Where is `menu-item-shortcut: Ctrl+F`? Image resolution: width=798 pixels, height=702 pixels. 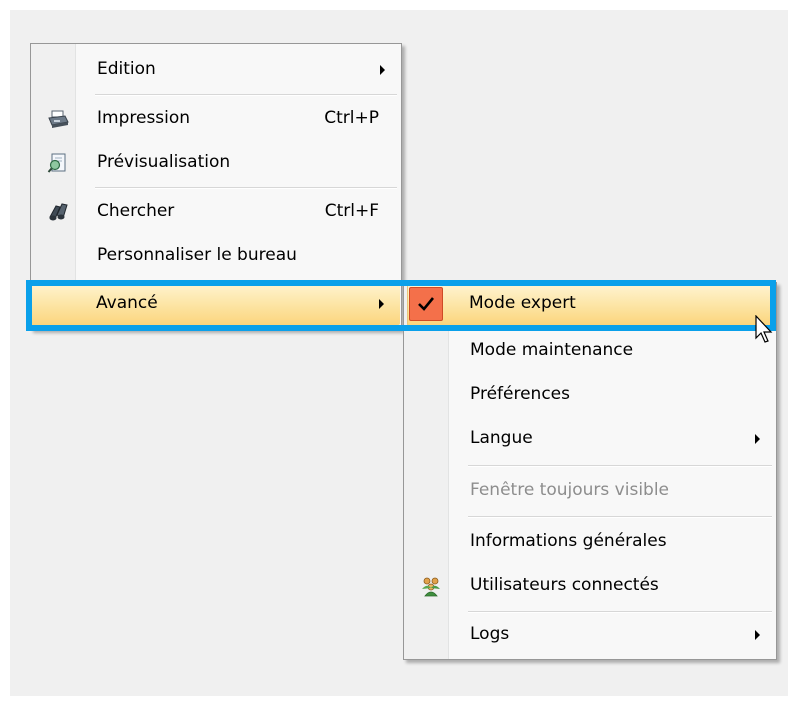
menu-item-shortcut: Ctrl+F is located at coordinates (351, 211).